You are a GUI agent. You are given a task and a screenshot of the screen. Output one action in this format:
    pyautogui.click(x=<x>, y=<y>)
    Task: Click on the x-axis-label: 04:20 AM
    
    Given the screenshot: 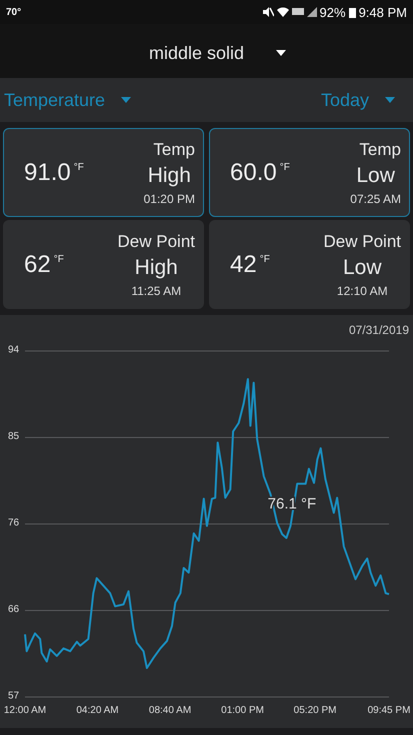 What is the action you would take?
    pyautogui.click(x=97, y=710)
    